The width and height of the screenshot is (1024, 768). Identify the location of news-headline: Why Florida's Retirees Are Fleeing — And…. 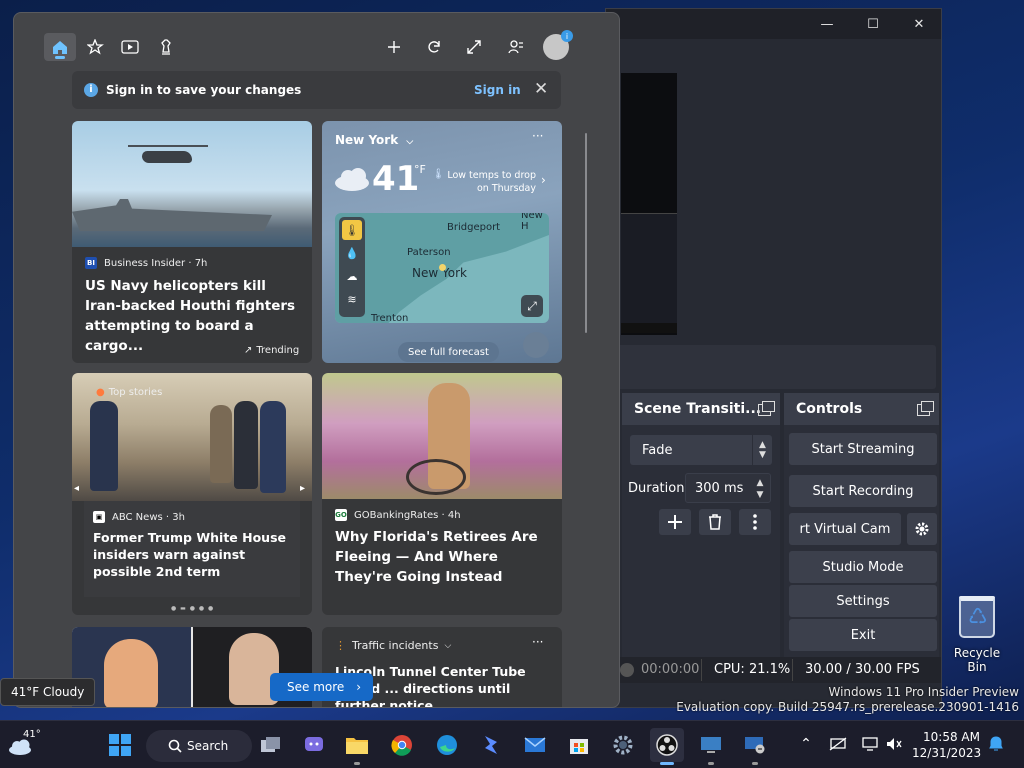
(442, 557).